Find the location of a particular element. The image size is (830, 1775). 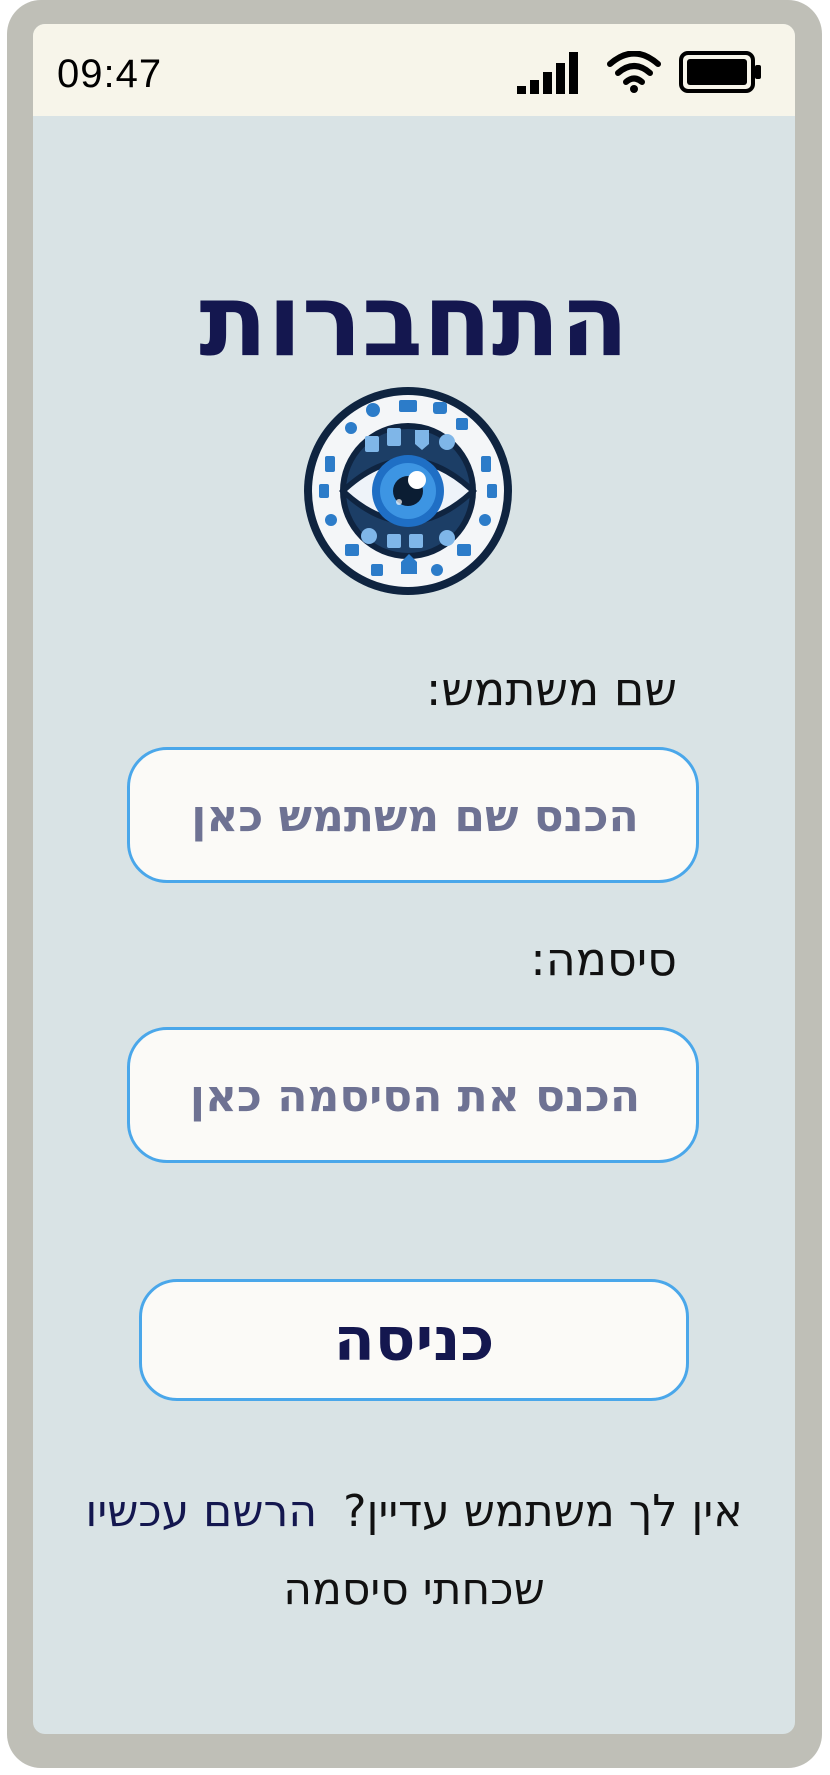

battery-icon is located at coordinates (720, 72).